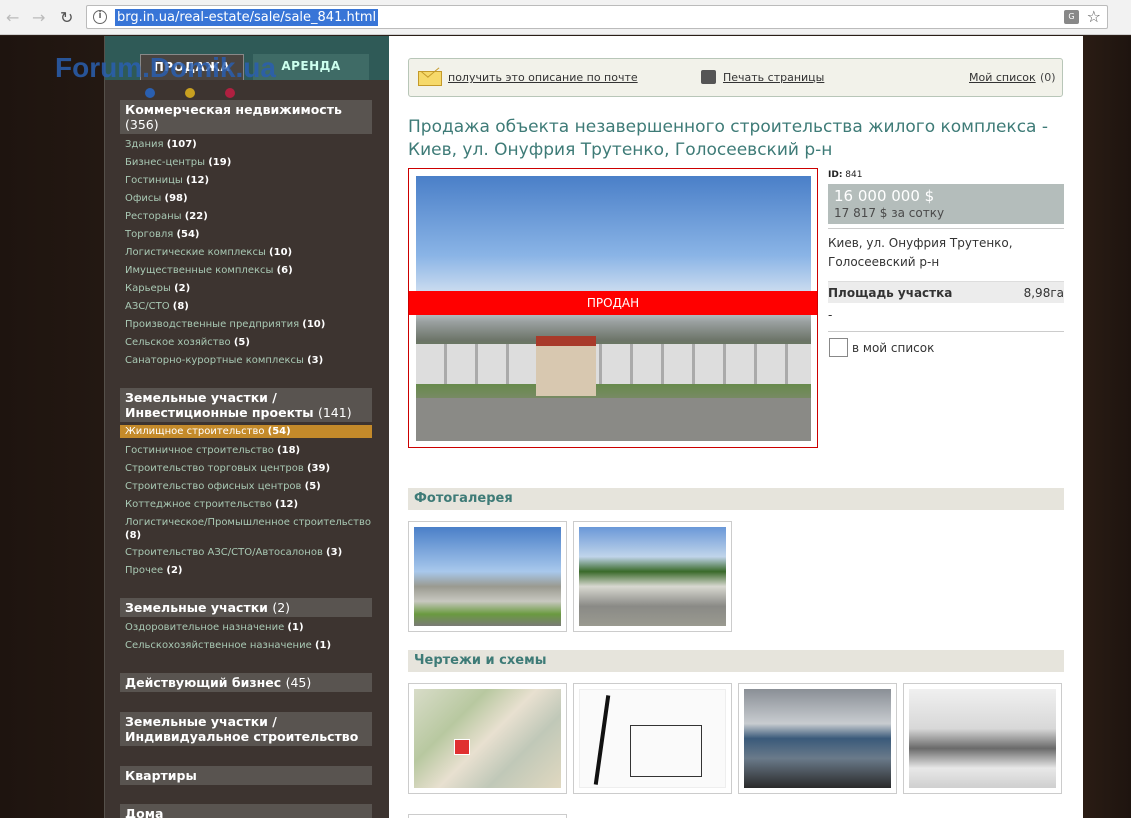 The width and height of the screenshot is (1131, 818). What do you see at coordinates (250, 270) in the screenshot?
I see `sidebar-item-property-complexes: Имущественные комплексы (6)` at bounding box center [250, 270].